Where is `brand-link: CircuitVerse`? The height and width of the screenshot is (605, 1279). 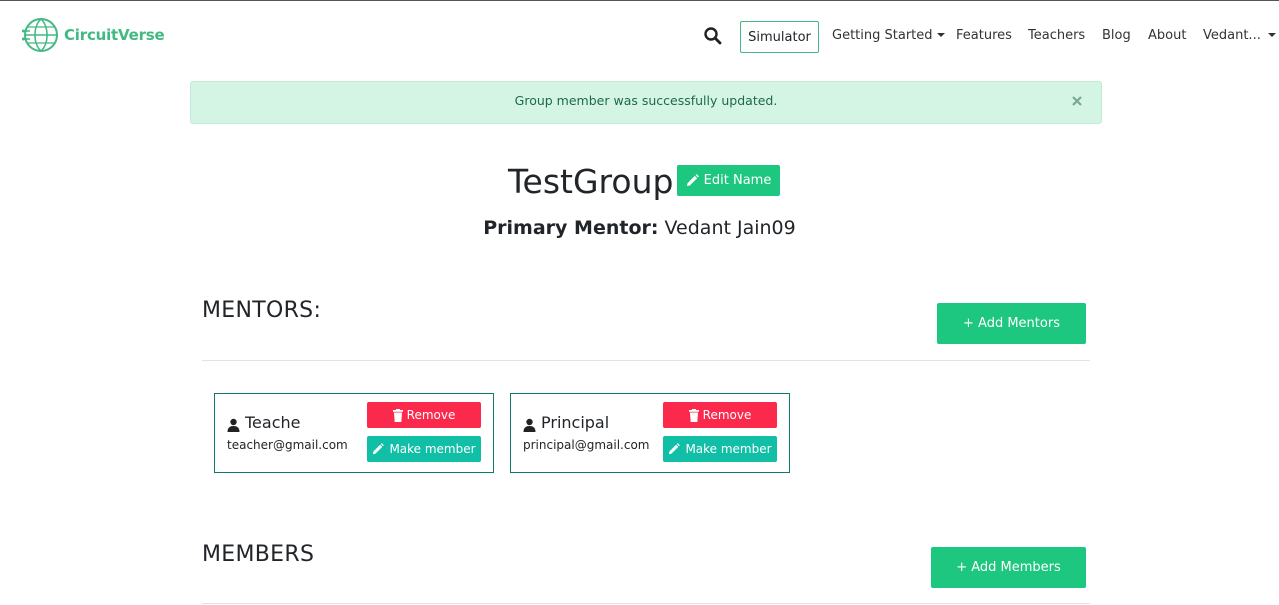
brand-link: CircuitVerse is located at coordinates (93, 35).